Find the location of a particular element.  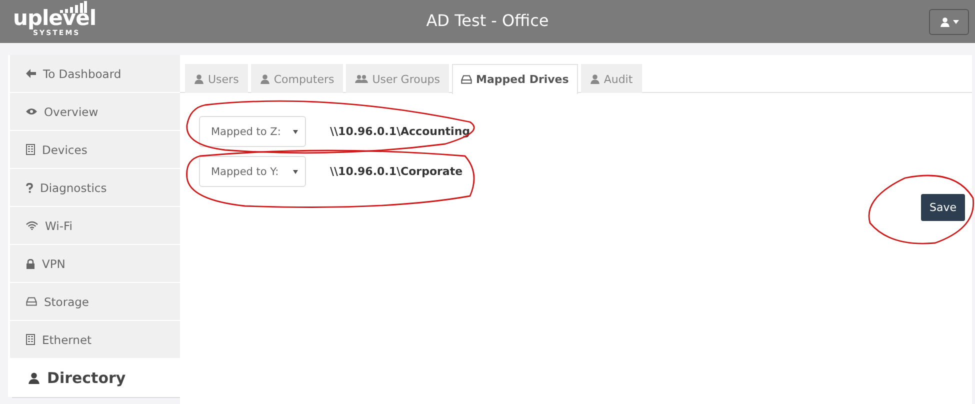

share-path: \\10.96.0.1\Corporate is located at coordinates (396, 171).